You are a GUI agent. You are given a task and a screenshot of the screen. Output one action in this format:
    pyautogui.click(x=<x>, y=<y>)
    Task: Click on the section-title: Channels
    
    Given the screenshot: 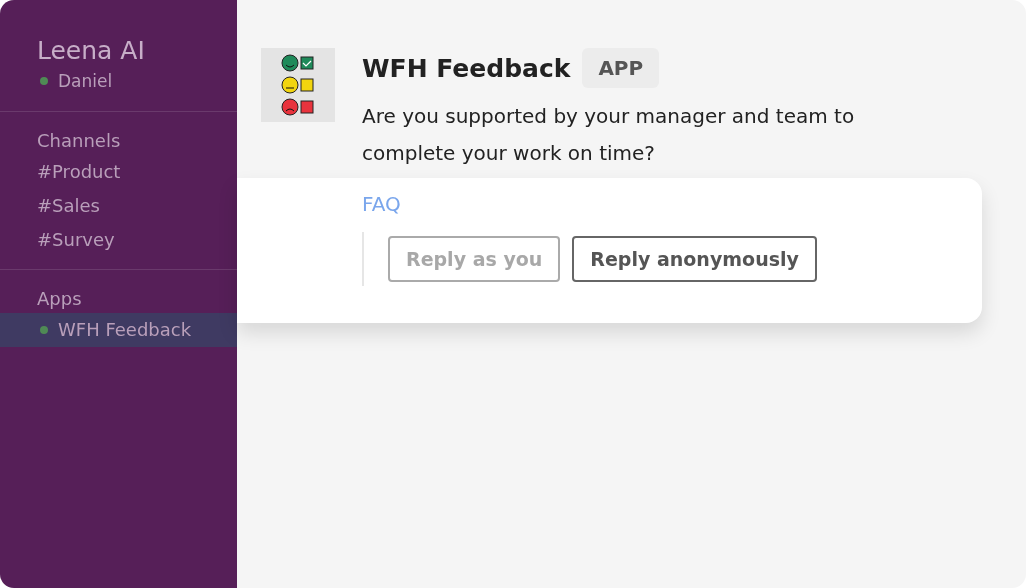 What is the action you would take?
    pyautogui.click(x=79, y=140)
    